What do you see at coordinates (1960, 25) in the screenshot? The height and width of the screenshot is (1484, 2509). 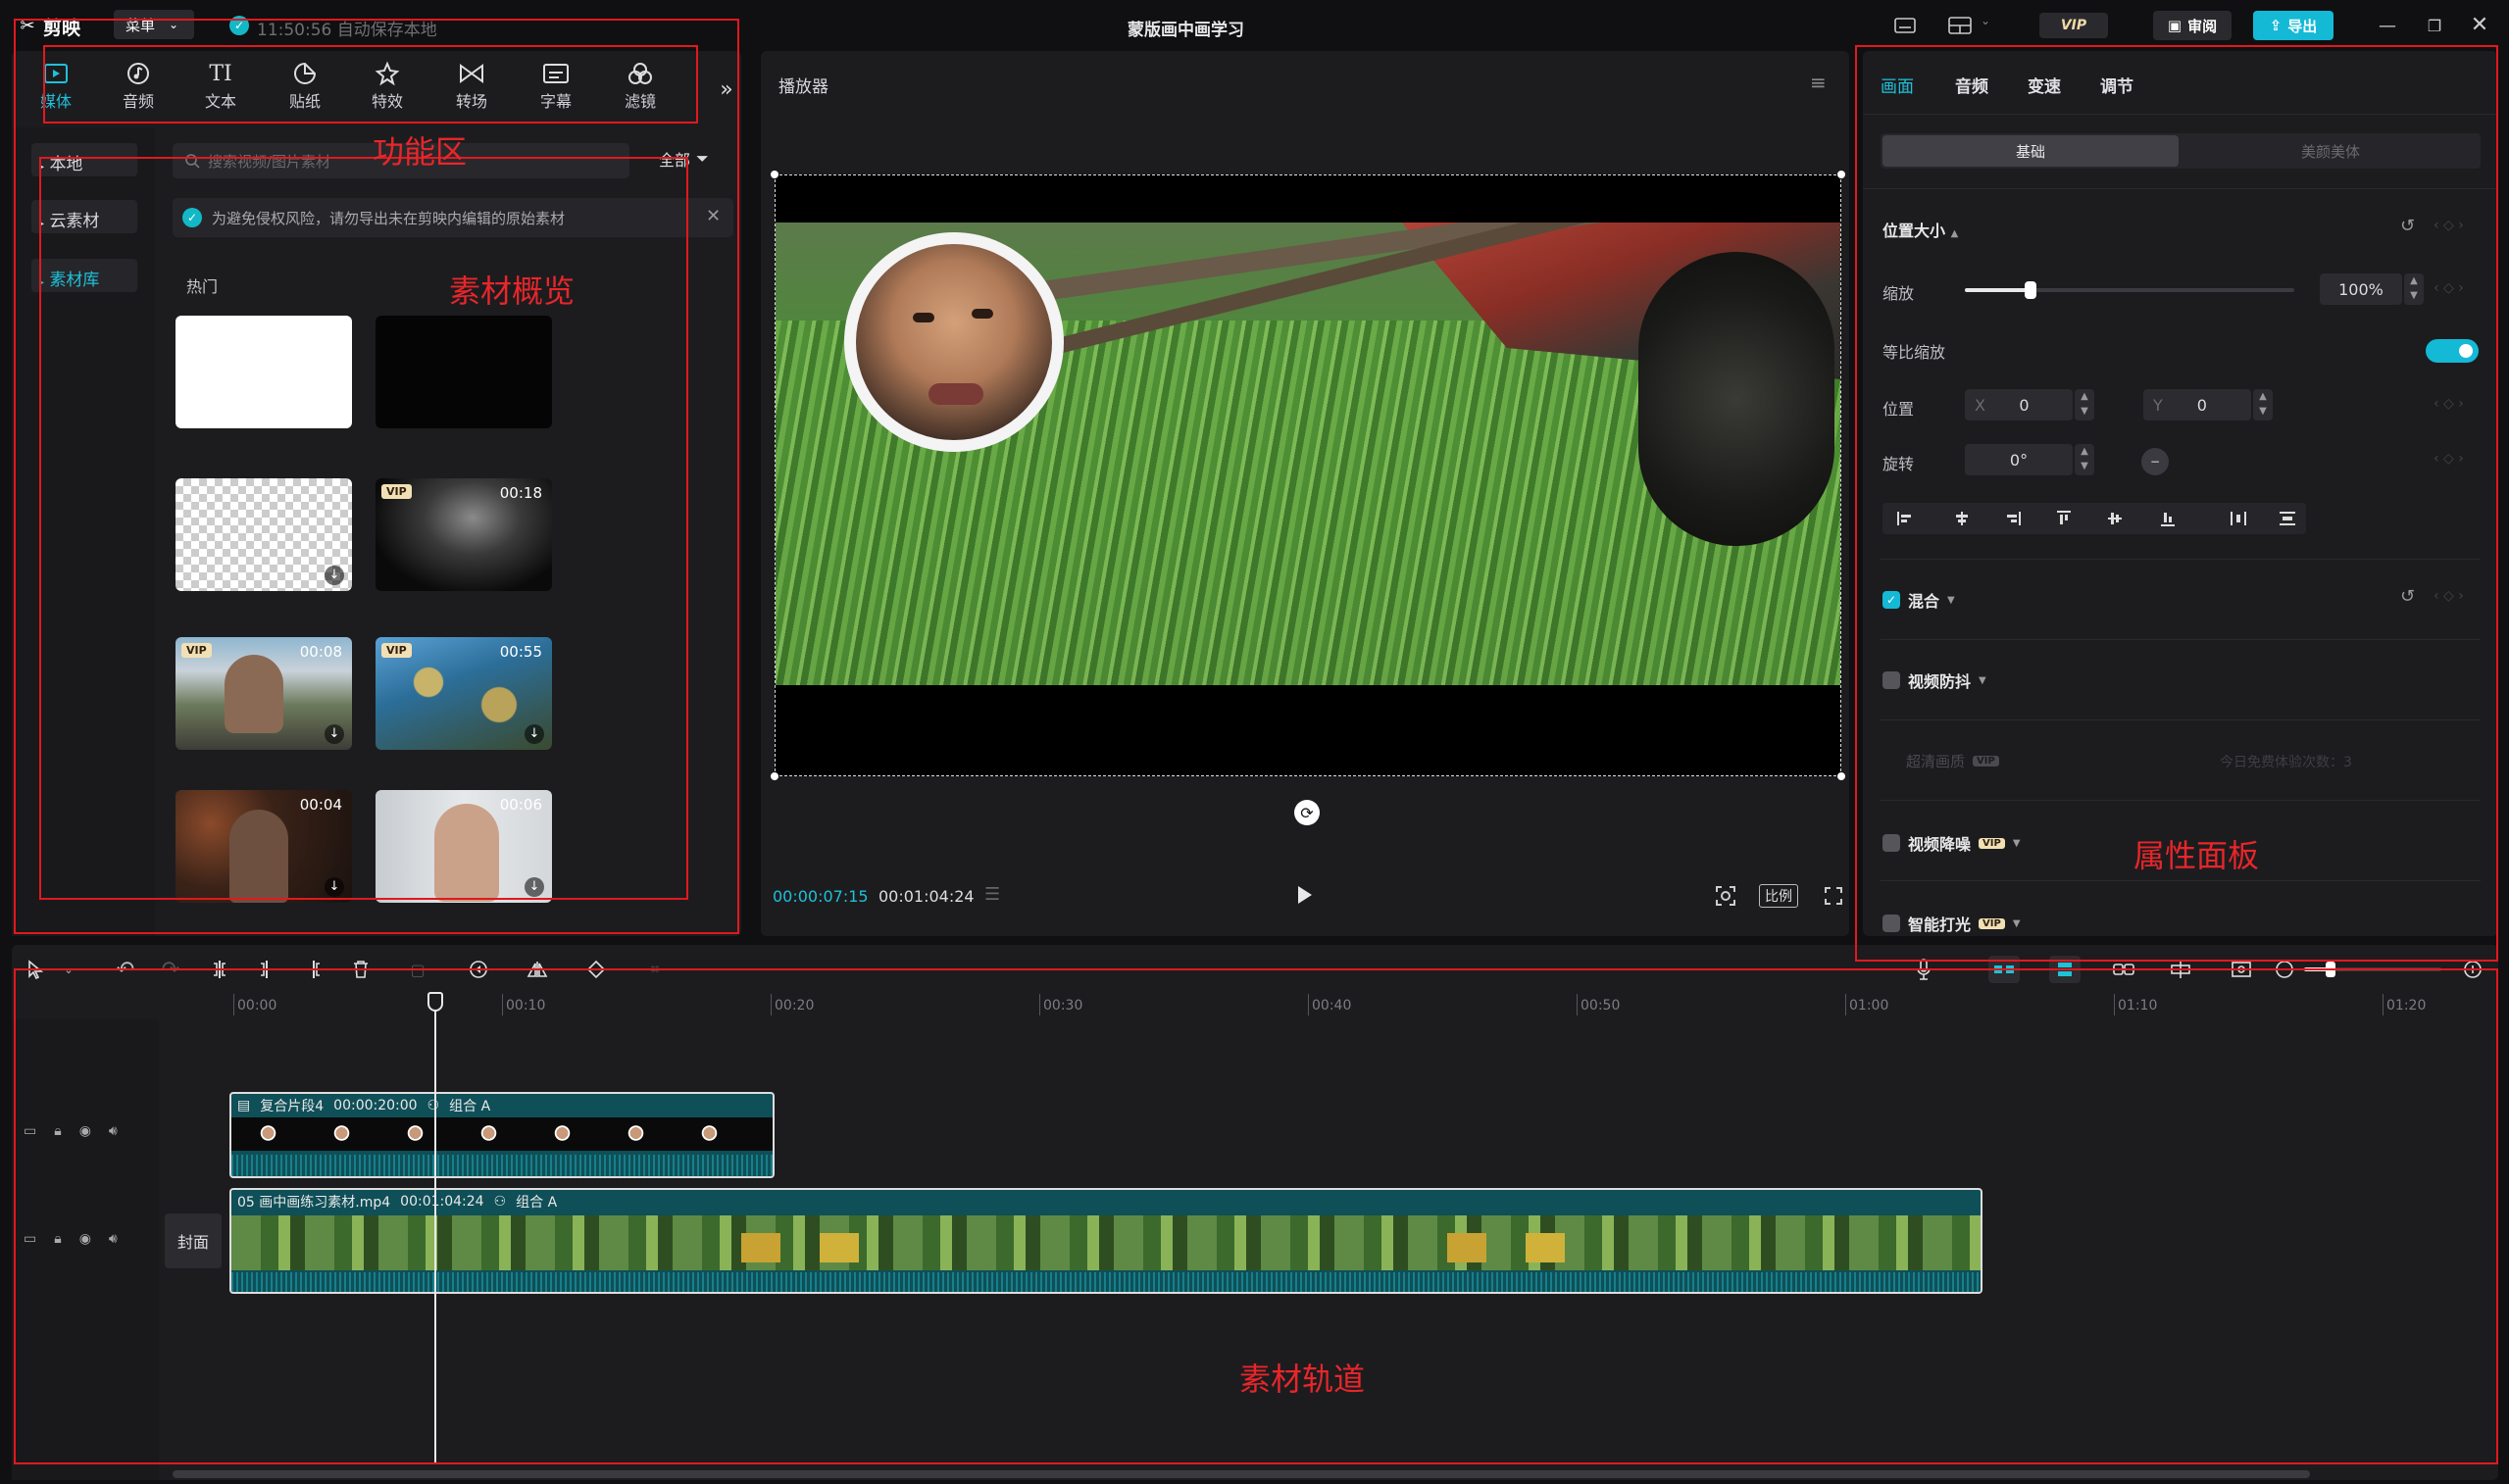 I see `layout-icon` at bounding box center [1960, 25].